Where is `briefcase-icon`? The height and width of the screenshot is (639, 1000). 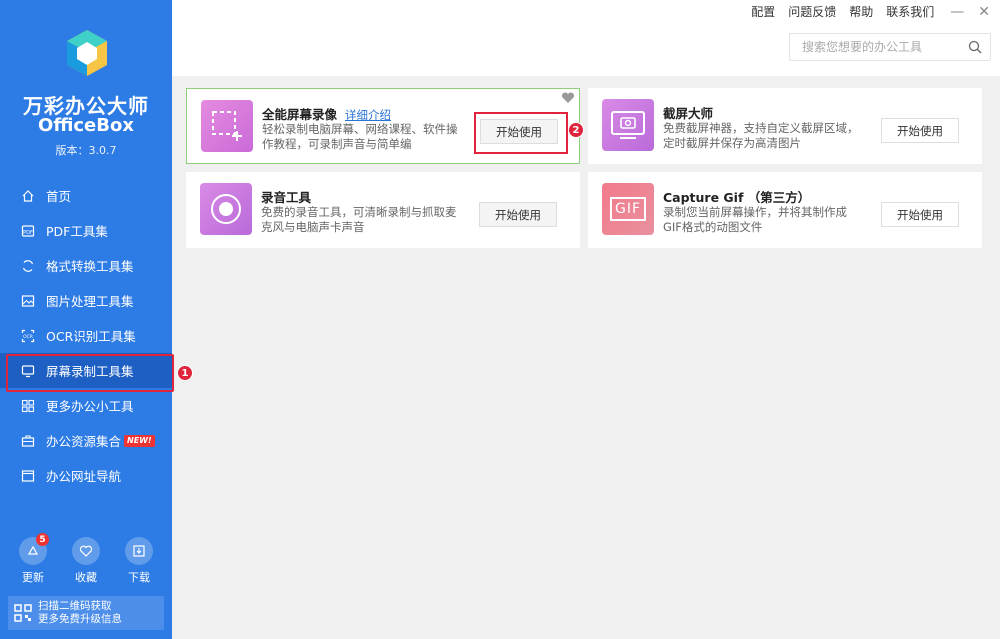 briefcase-icon is located at coordinates (28, 441).